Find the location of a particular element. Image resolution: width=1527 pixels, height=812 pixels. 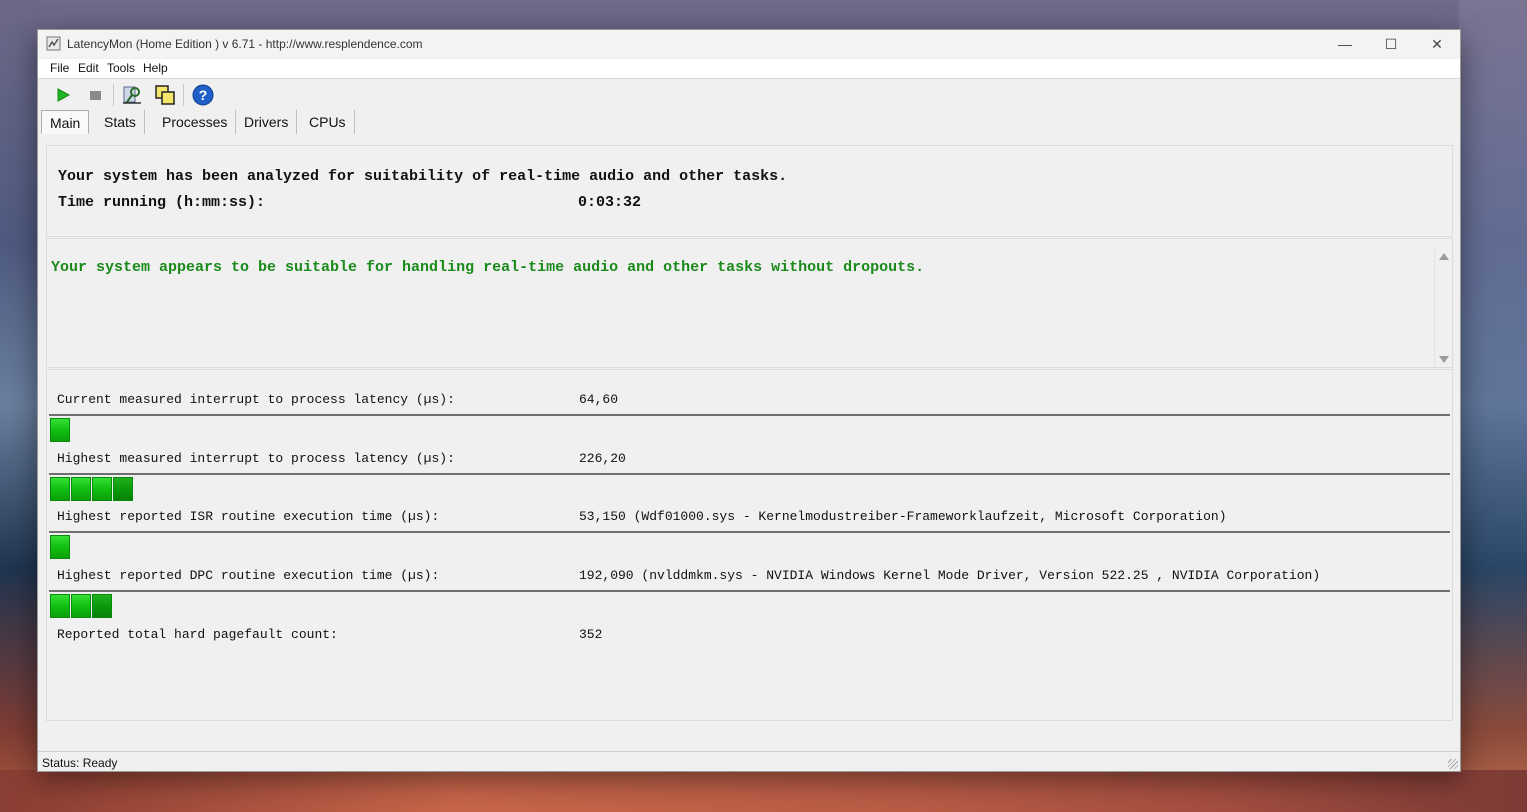

help-button: ? is located at coordinates (203, 95).